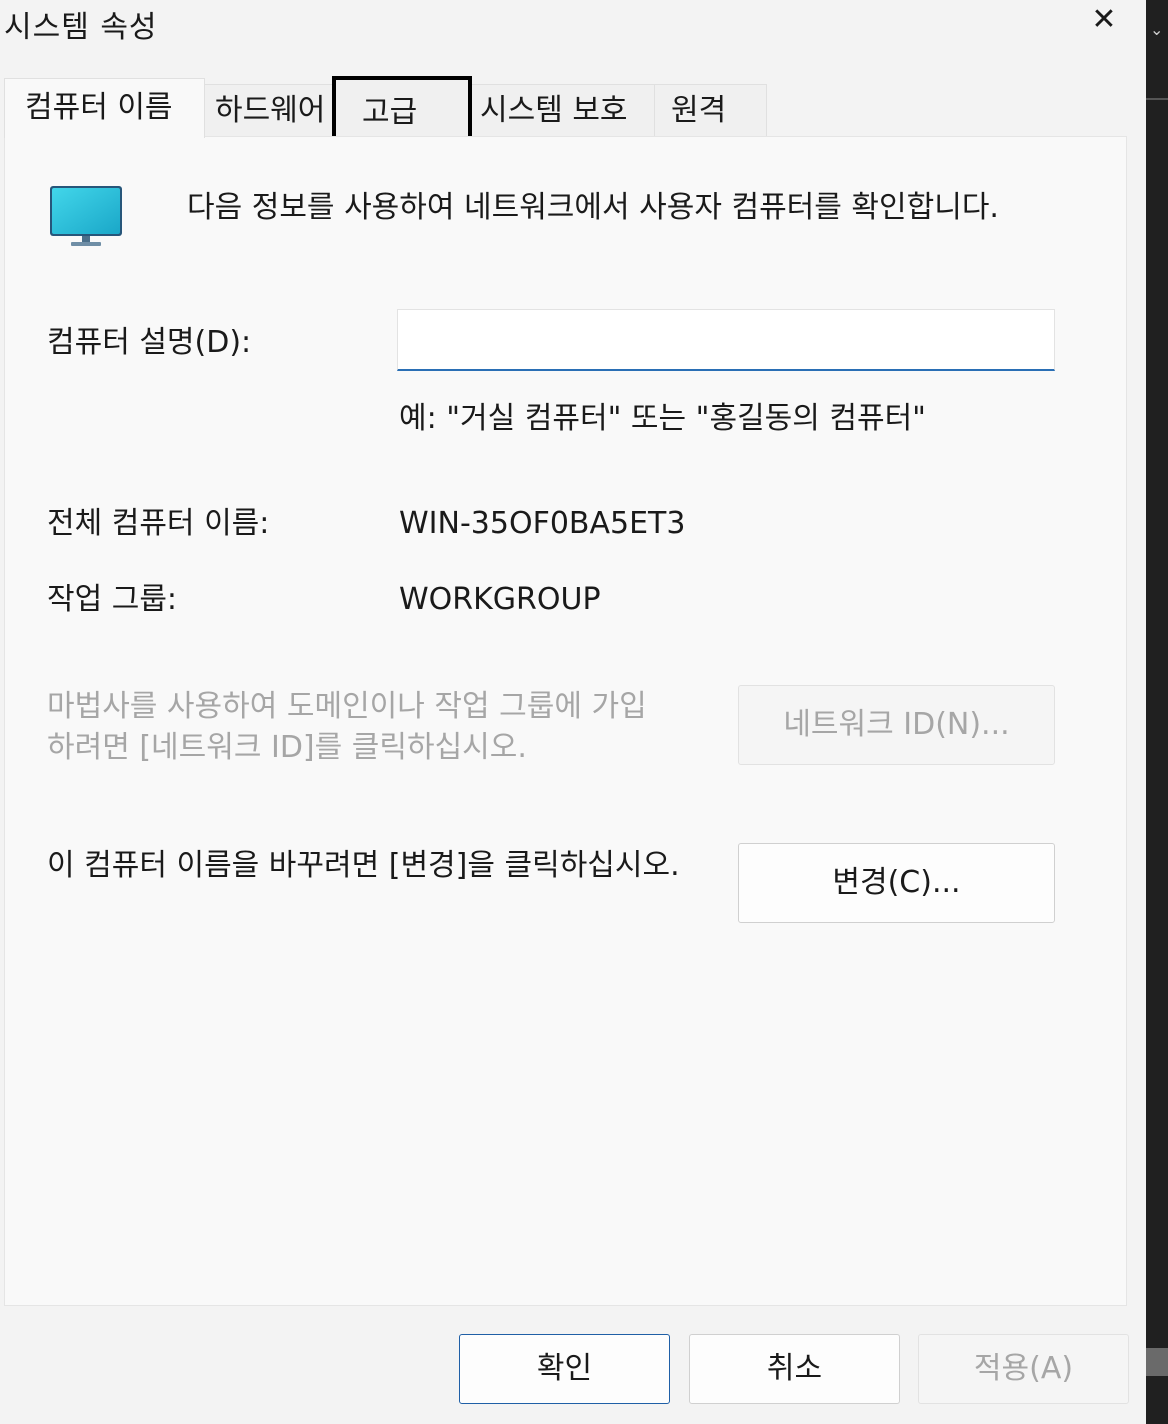 Image resolution: width=1168 pixels, height=1424 pixels. Describe the element at coordinates (564, 1369) in the screenshot. I see `ok-button: 확인` at that location.